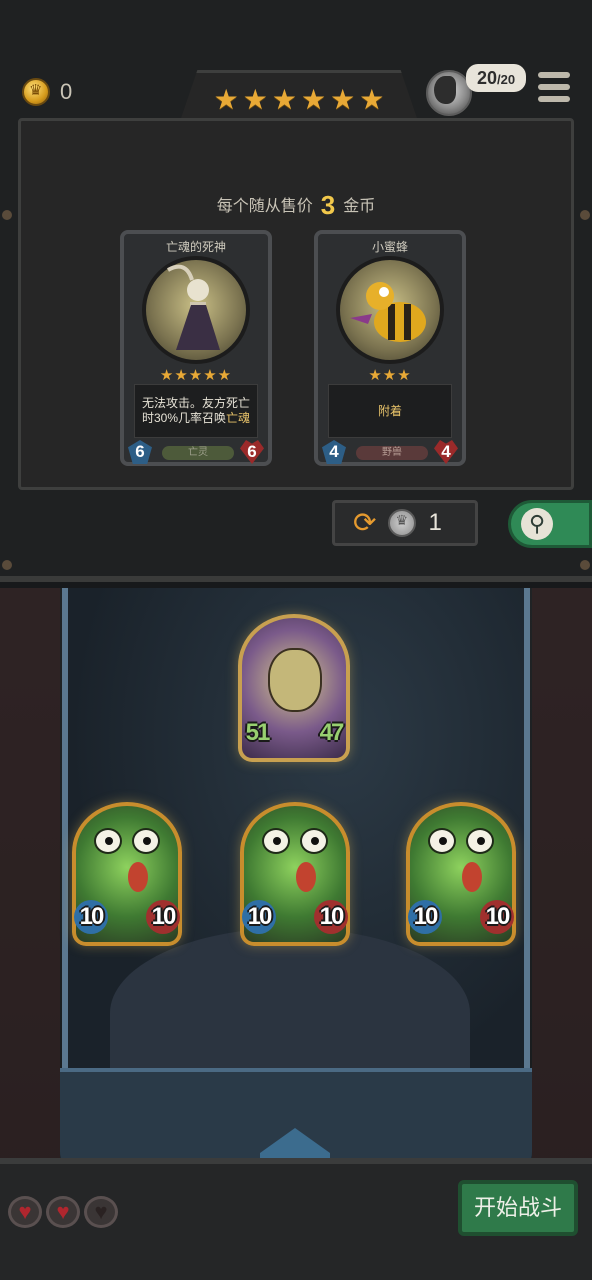  What do you see at coordinates (198, 453) in the screenshot?
I see `card-tribe: 亡灵` at bounding box center [198, 453].